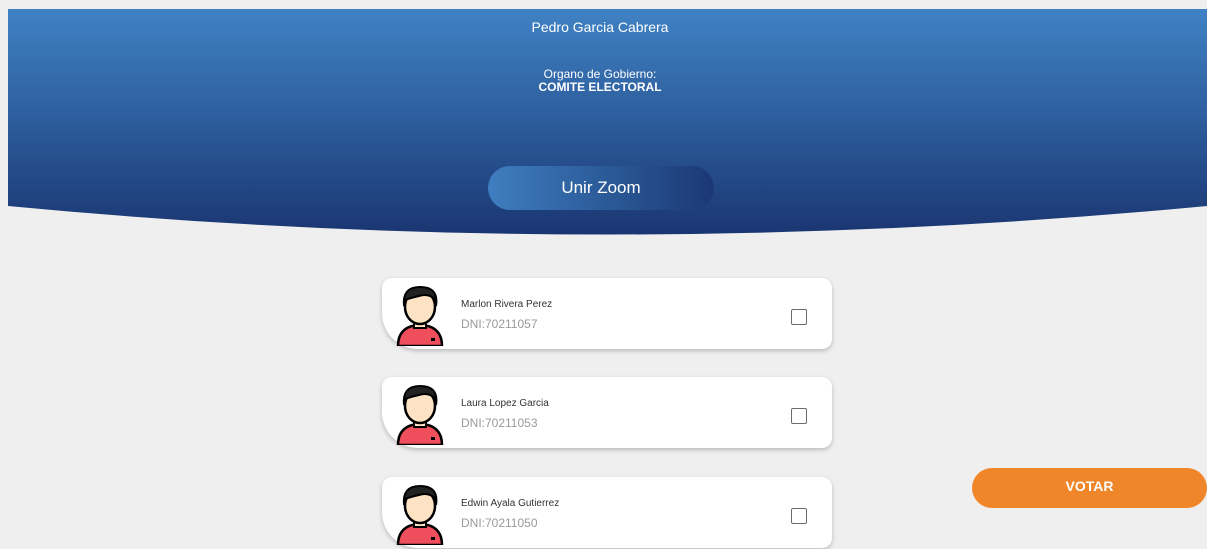 The image size is (1207, 549). Describe the element at coordinates (507, 304) in the screenshot. I see `candidate-name: Marlon Rivera Perez` at that location.